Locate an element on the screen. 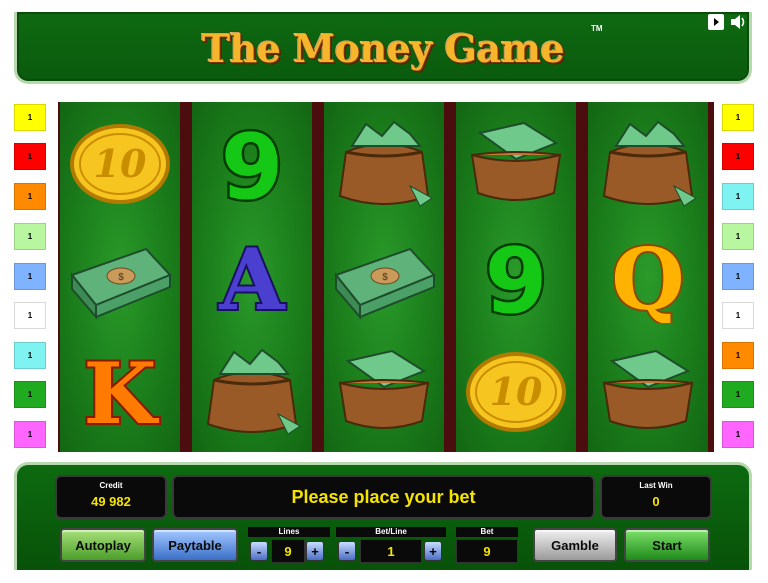 The image size is (768, 583). bet-line-value: 1 is located at coordinates (391, 551).